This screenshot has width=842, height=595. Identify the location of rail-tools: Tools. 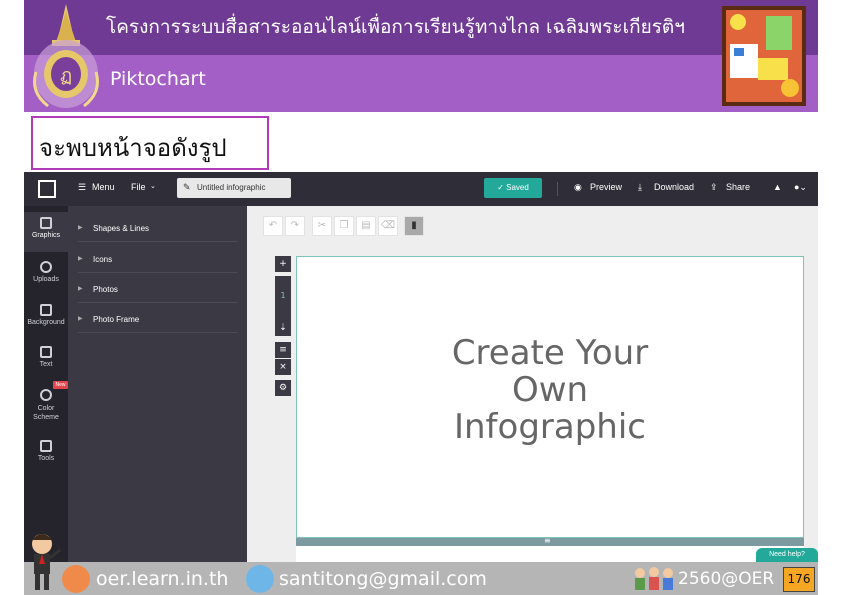
(46, 451).